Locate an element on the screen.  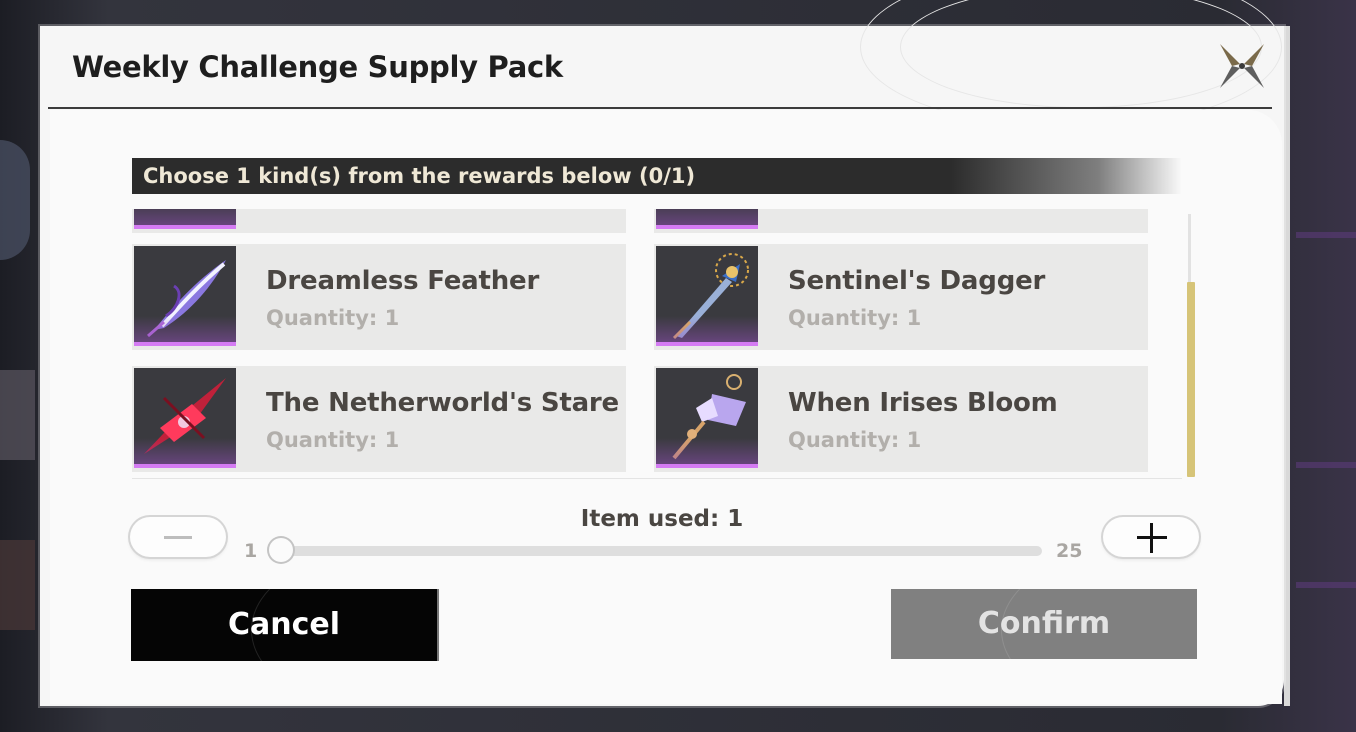
reward-card: When Irises Bloom Quantity: 1 is located at coordinates (901, 419).